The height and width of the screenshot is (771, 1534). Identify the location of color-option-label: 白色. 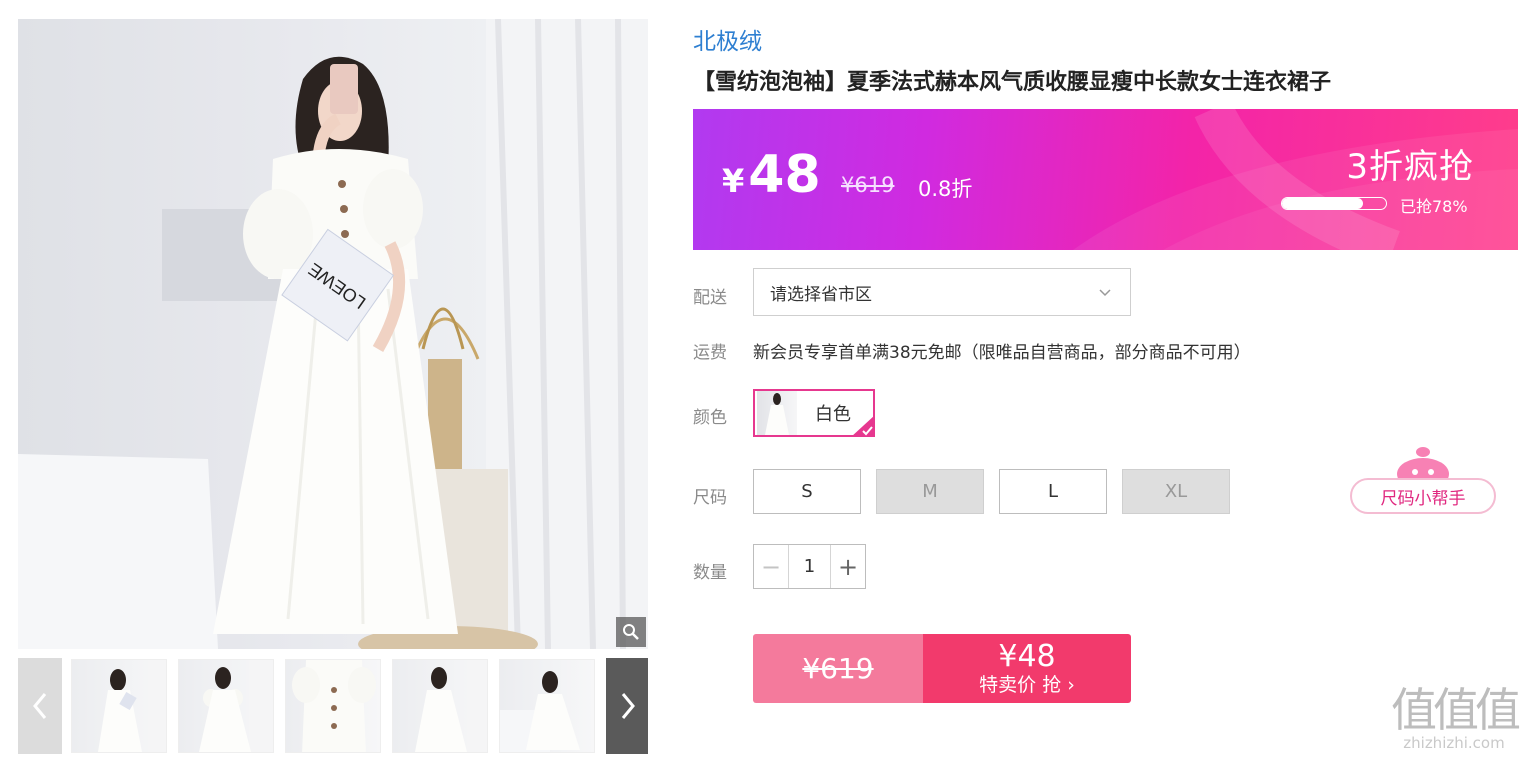
(833, 414).